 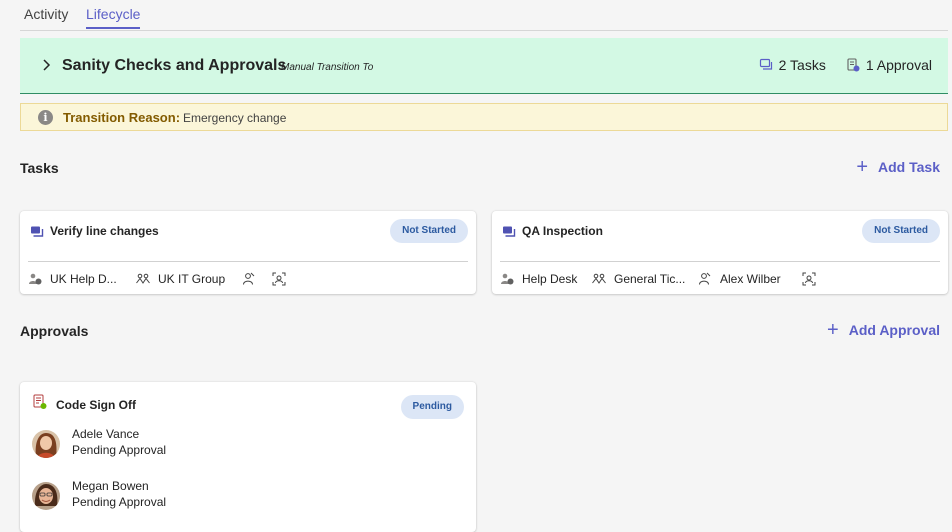 I want to click on tab-bar: Activity Lifecycle, so click(x=484, y=15).